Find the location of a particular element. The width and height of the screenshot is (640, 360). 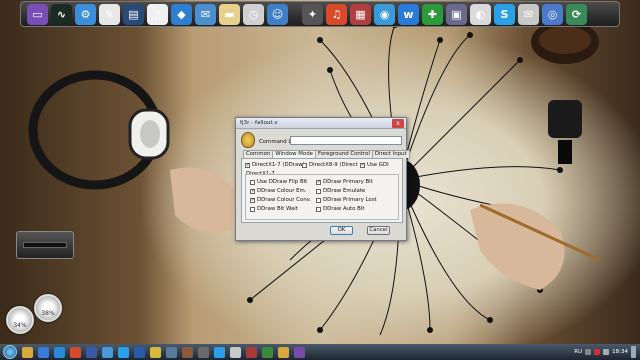

tab-foreground-control: Foreground Control is located at coordinates (343, 154).